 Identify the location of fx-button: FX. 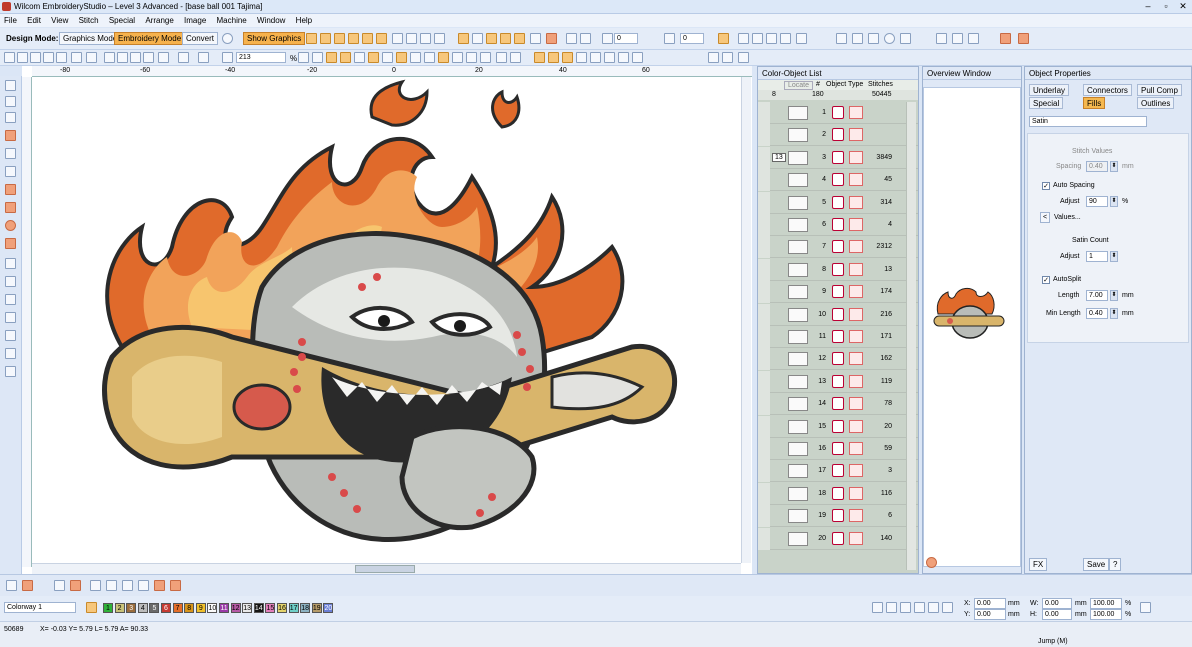
(1038, 564).